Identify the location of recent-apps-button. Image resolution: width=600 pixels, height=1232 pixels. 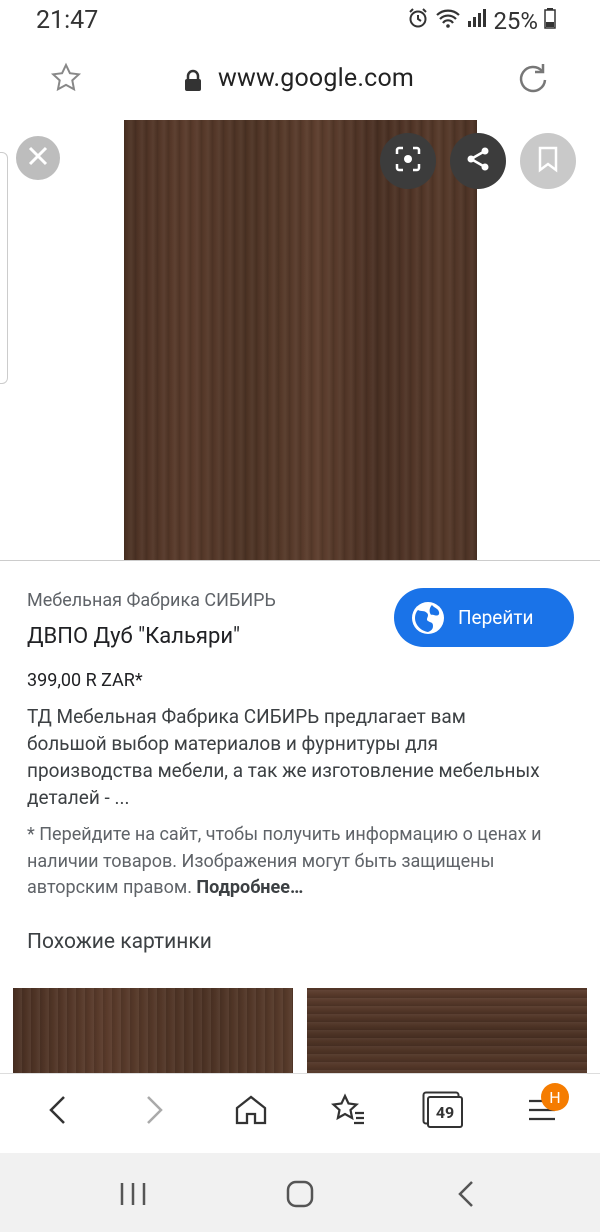
(133, 1196).